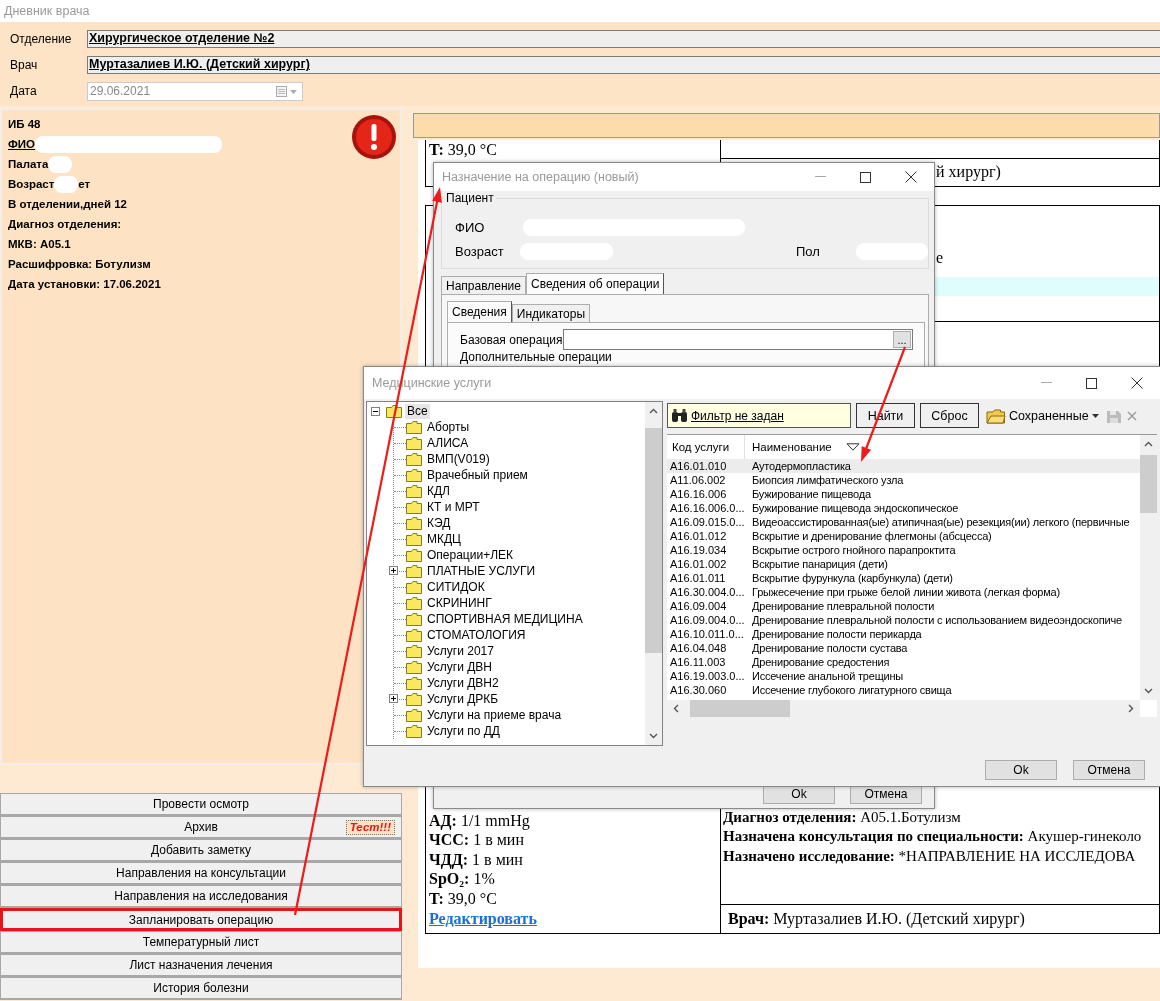  Describe the element at coordinates (505, 619) in the screenshot. I see `tree-item: СПОРТИВНАЯ МЕДИЦИНА` at that location.